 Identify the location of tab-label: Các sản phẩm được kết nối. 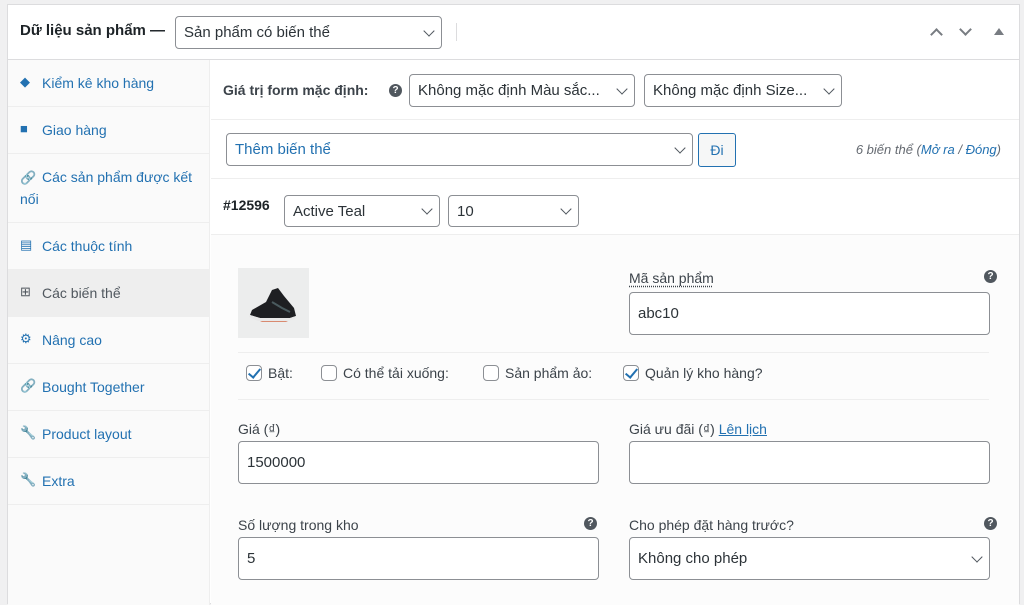
(106, 188).